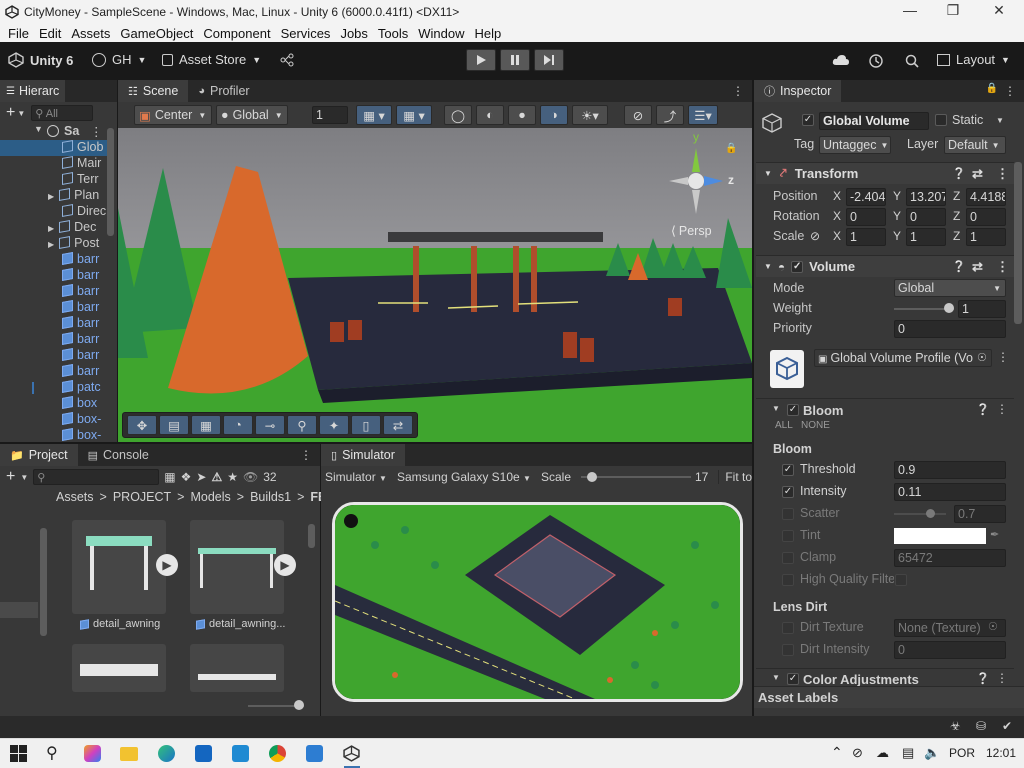 The image size is (1024, 768). I want to click on breadcrumb-item: Assets, so click(75, 497).